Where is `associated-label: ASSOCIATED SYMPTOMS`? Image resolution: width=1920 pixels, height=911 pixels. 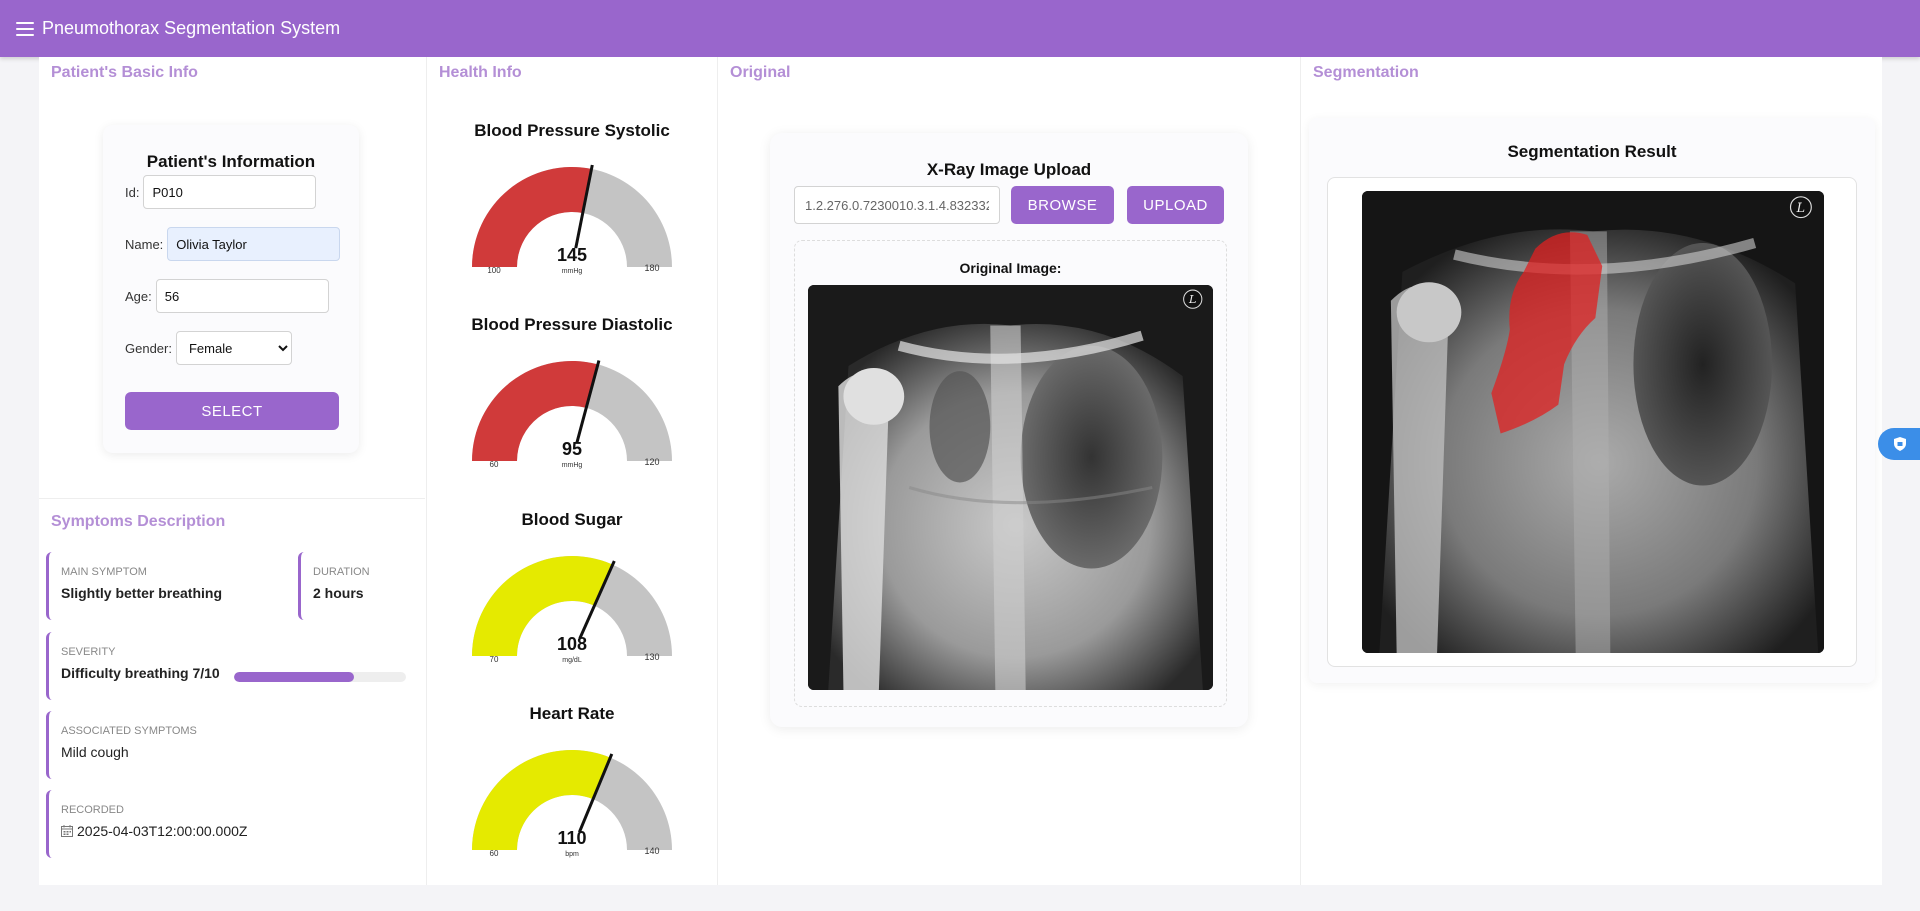 associated-label: ASSOCIATED SYMPTOMS is located at coordinates (129, 731).